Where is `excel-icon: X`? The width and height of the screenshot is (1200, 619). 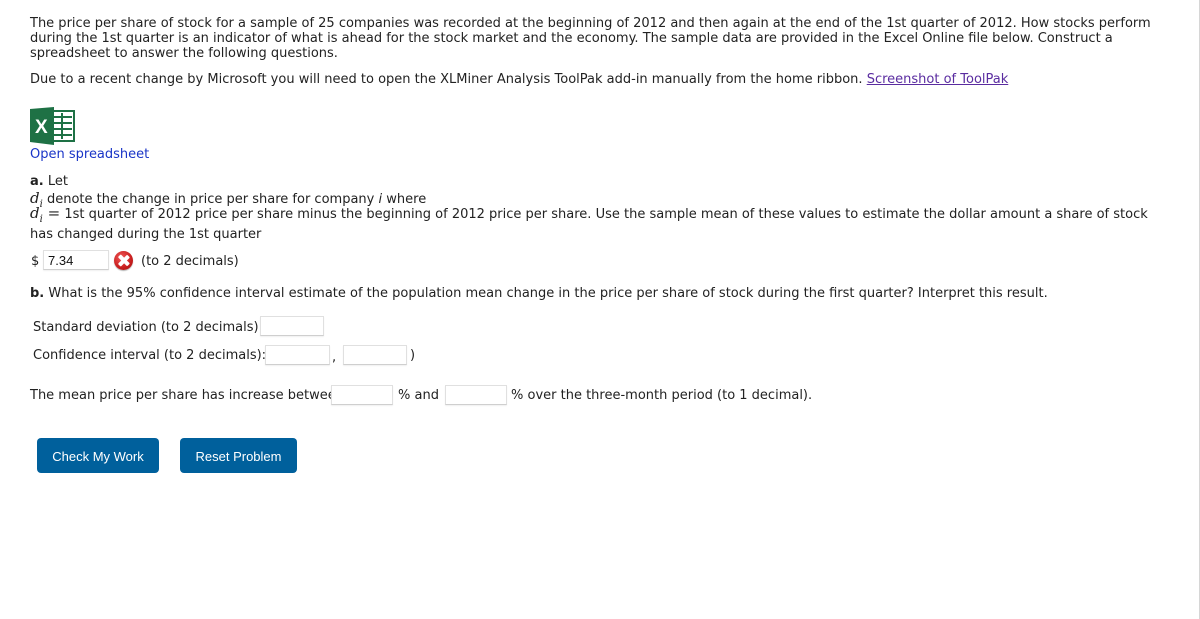 excel-icon: X is located at coordinates (53, 126).